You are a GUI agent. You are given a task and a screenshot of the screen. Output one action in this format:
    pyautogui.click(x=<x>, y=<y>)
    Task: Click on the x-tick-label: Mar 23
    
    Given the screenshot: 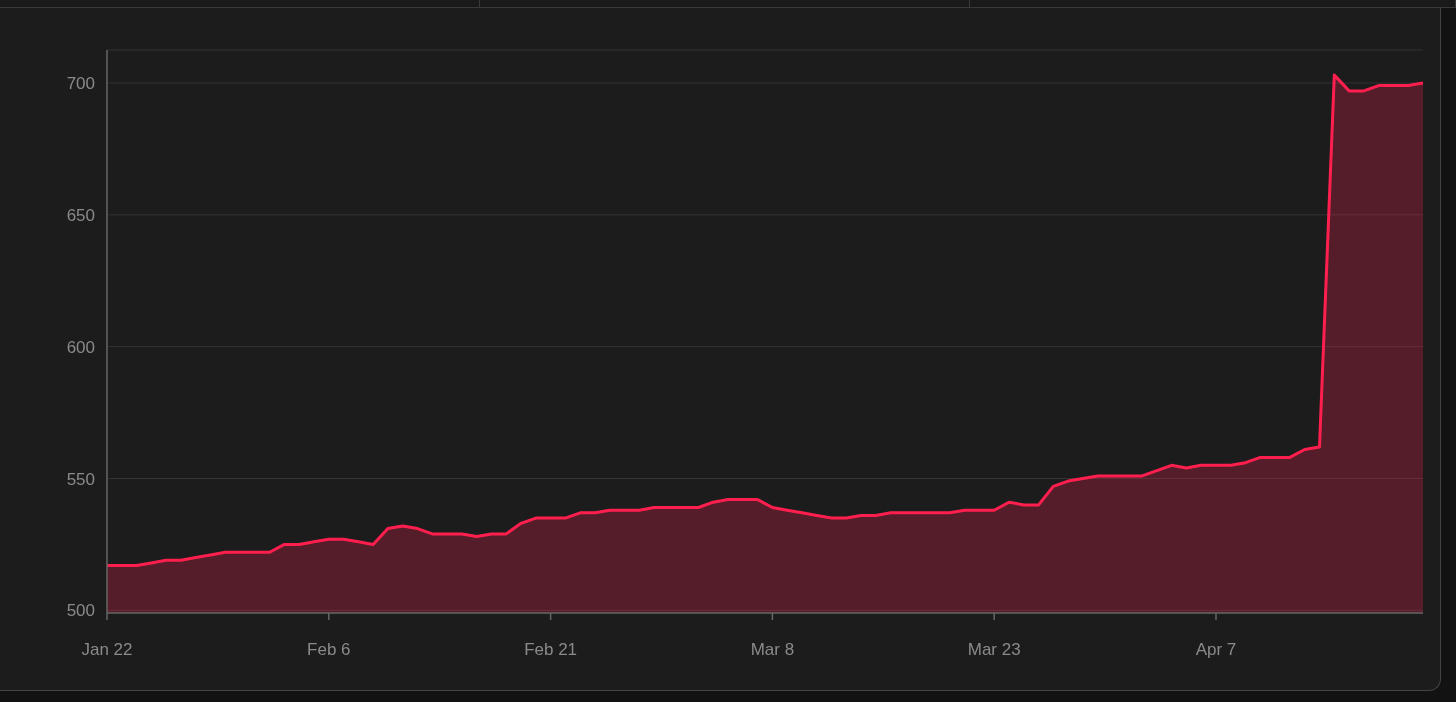 What is the action you would take?
    pyautogui.click(x=994, y=649)
    